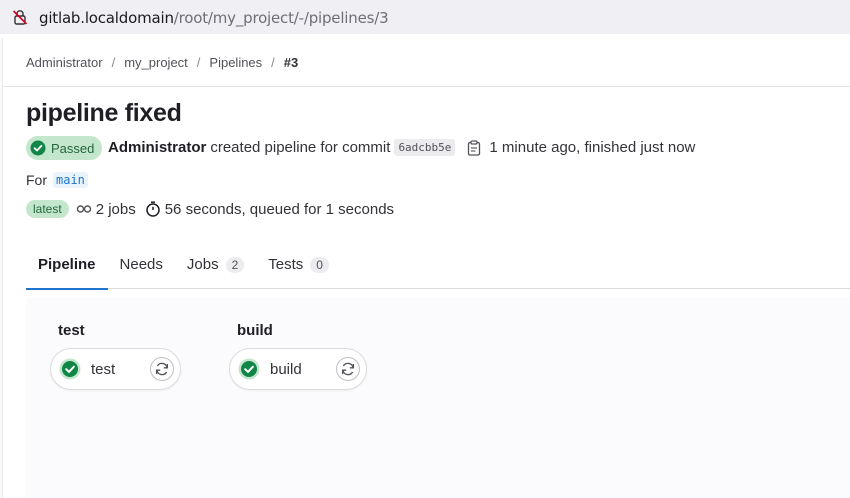  What do you see at coordinates (592, 147) in the screenshot?
I see `pipeline-time: 1 minute ago, finished just now` at bounding box center [592, 147].